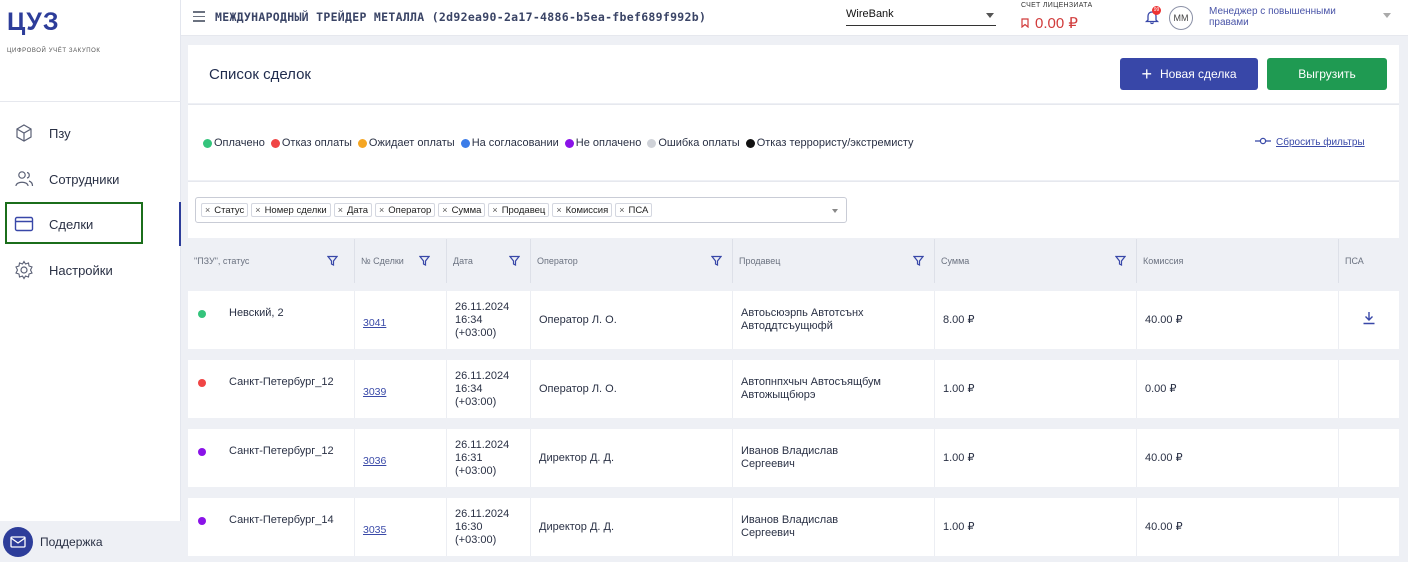 Image resolution: width=1408 pixels, height=562 pixels. I want to click on filter-chip: × Дата, so click(353, 210).